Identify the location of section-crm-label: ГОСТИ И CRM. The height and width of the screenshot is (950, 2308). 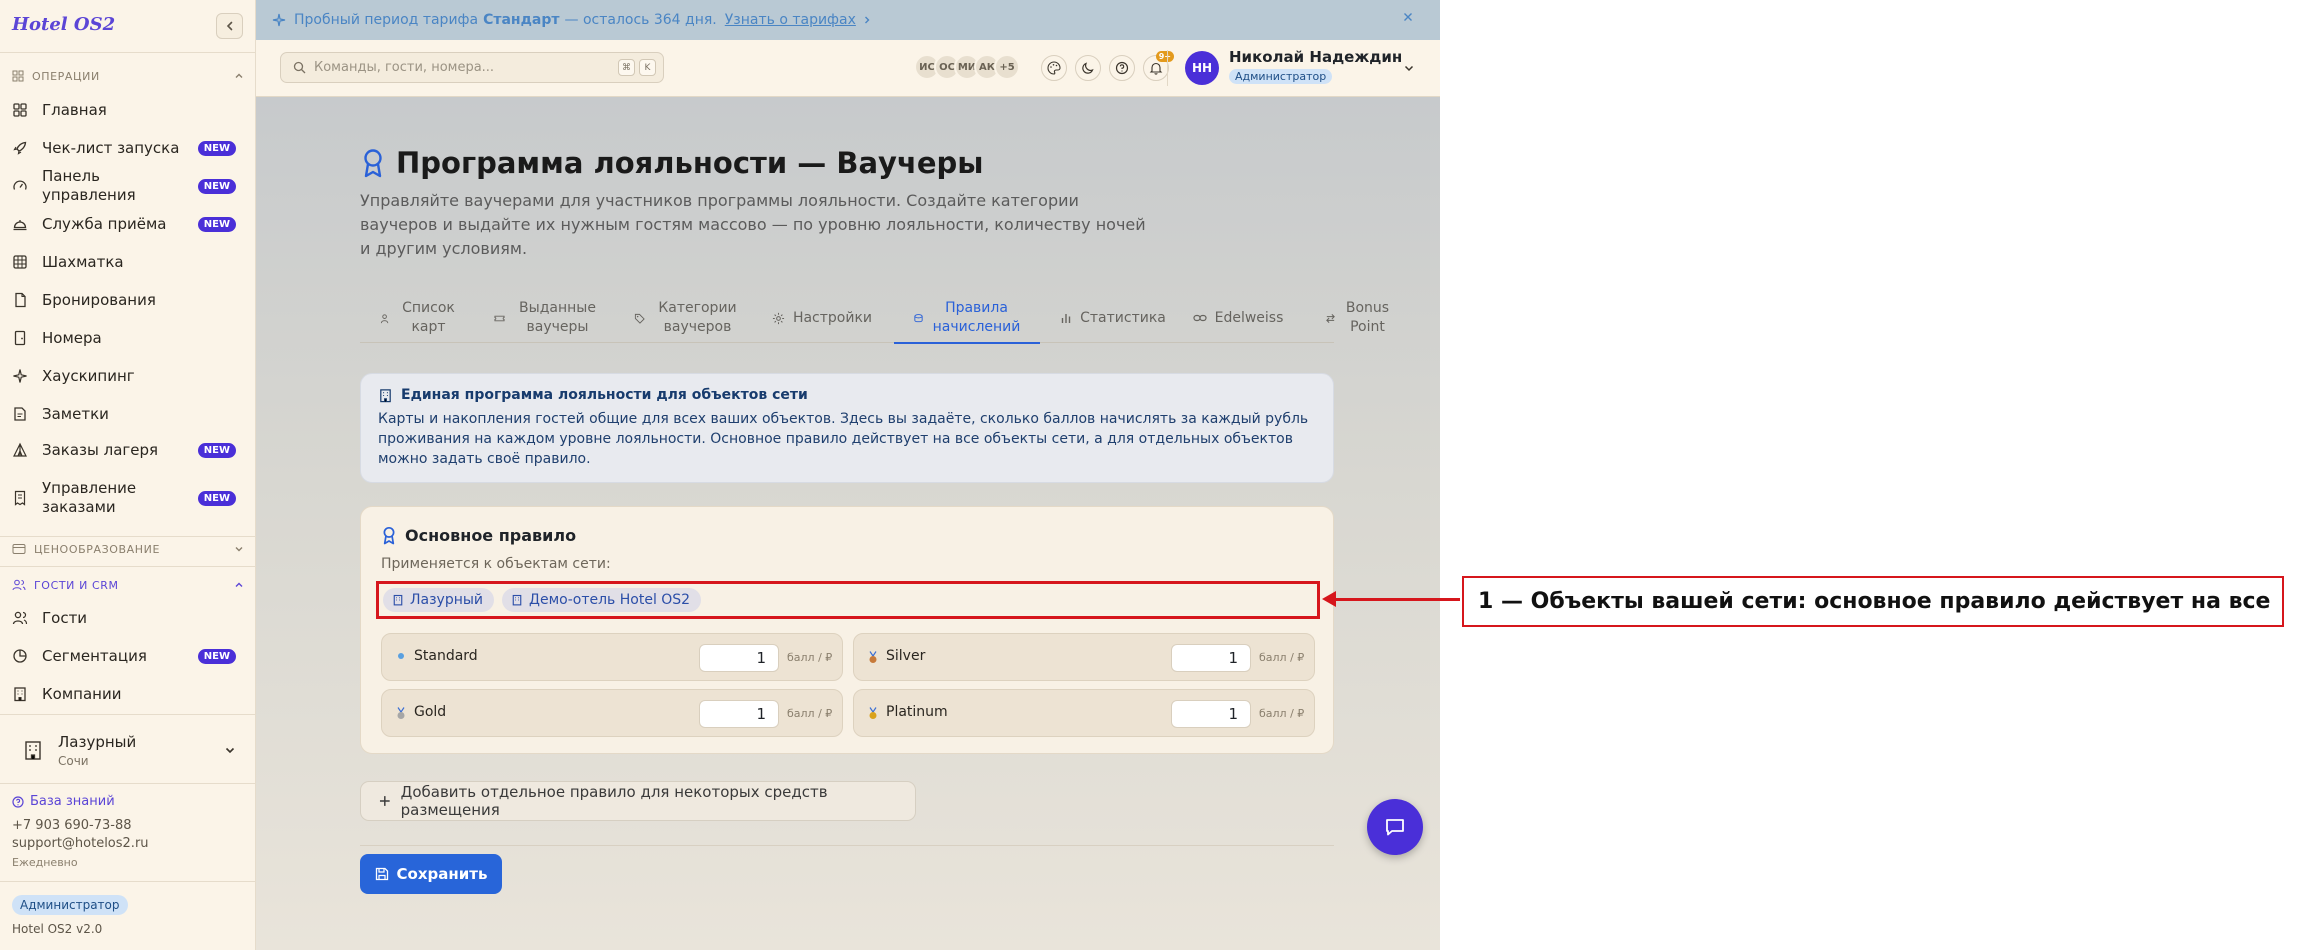
(76, 585).